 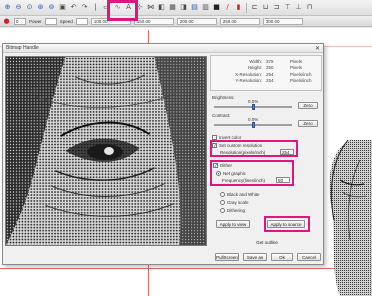 I want to click on info-row: Height: 250 Pixels, so click(x=266, y=68).